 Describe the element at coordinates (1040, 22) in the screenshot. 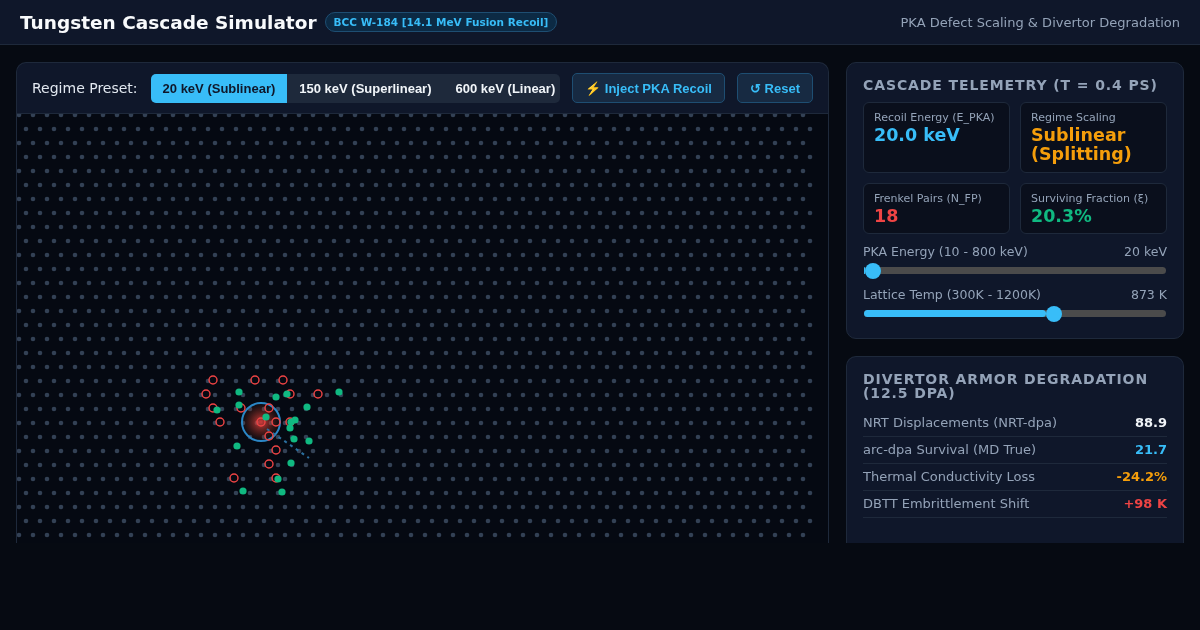

I see `header-subtitle: PKA Defect Scaling & Divertor Degradation` at that location.